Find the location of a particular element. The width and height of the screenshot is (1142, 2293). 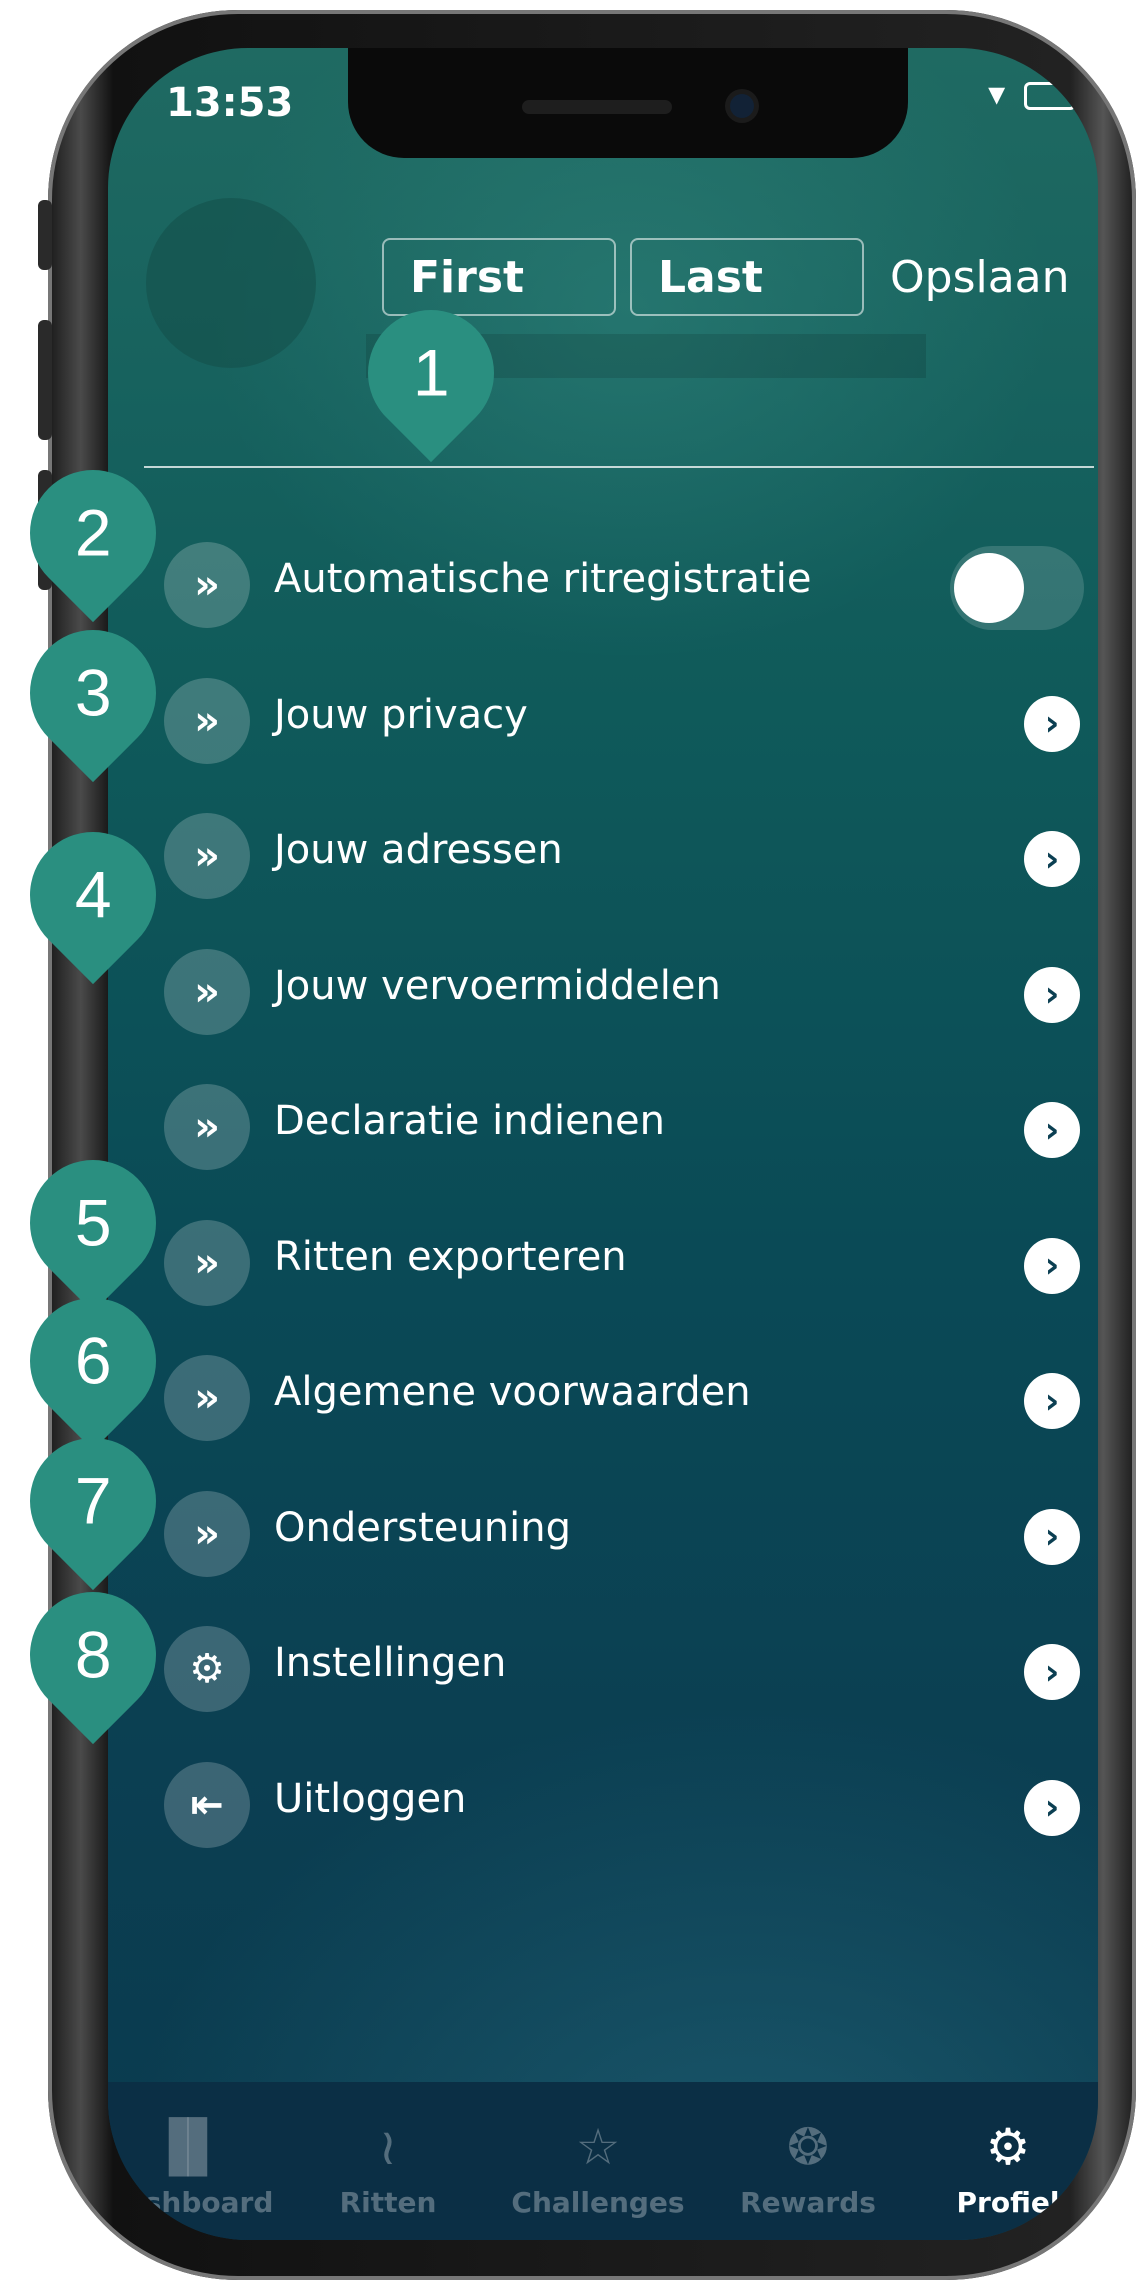

menu-item-label: Jouw privacy is located at coordinates (401, 714).